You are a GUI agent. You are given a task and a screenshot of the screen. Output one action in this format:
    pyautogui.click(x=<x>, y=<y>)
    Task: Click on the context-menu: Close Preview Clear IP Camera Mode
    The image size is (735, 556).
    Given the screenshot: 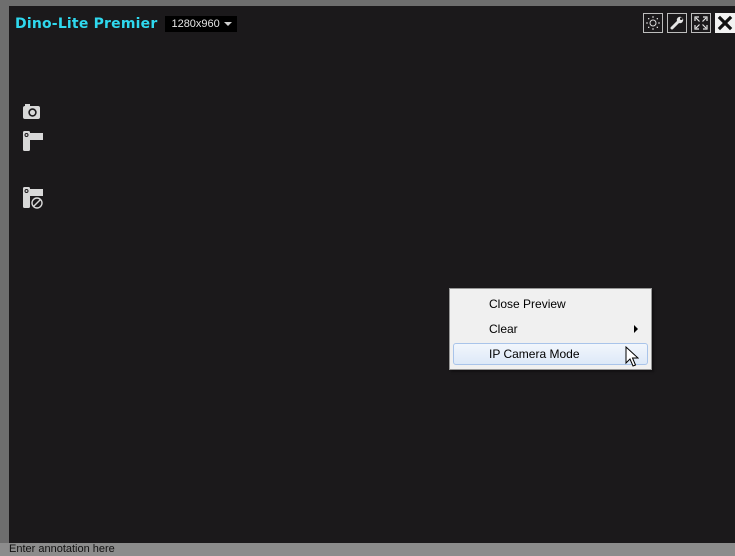 What is the action you would take?
    pyautogui.click(x=550, y=329)
    